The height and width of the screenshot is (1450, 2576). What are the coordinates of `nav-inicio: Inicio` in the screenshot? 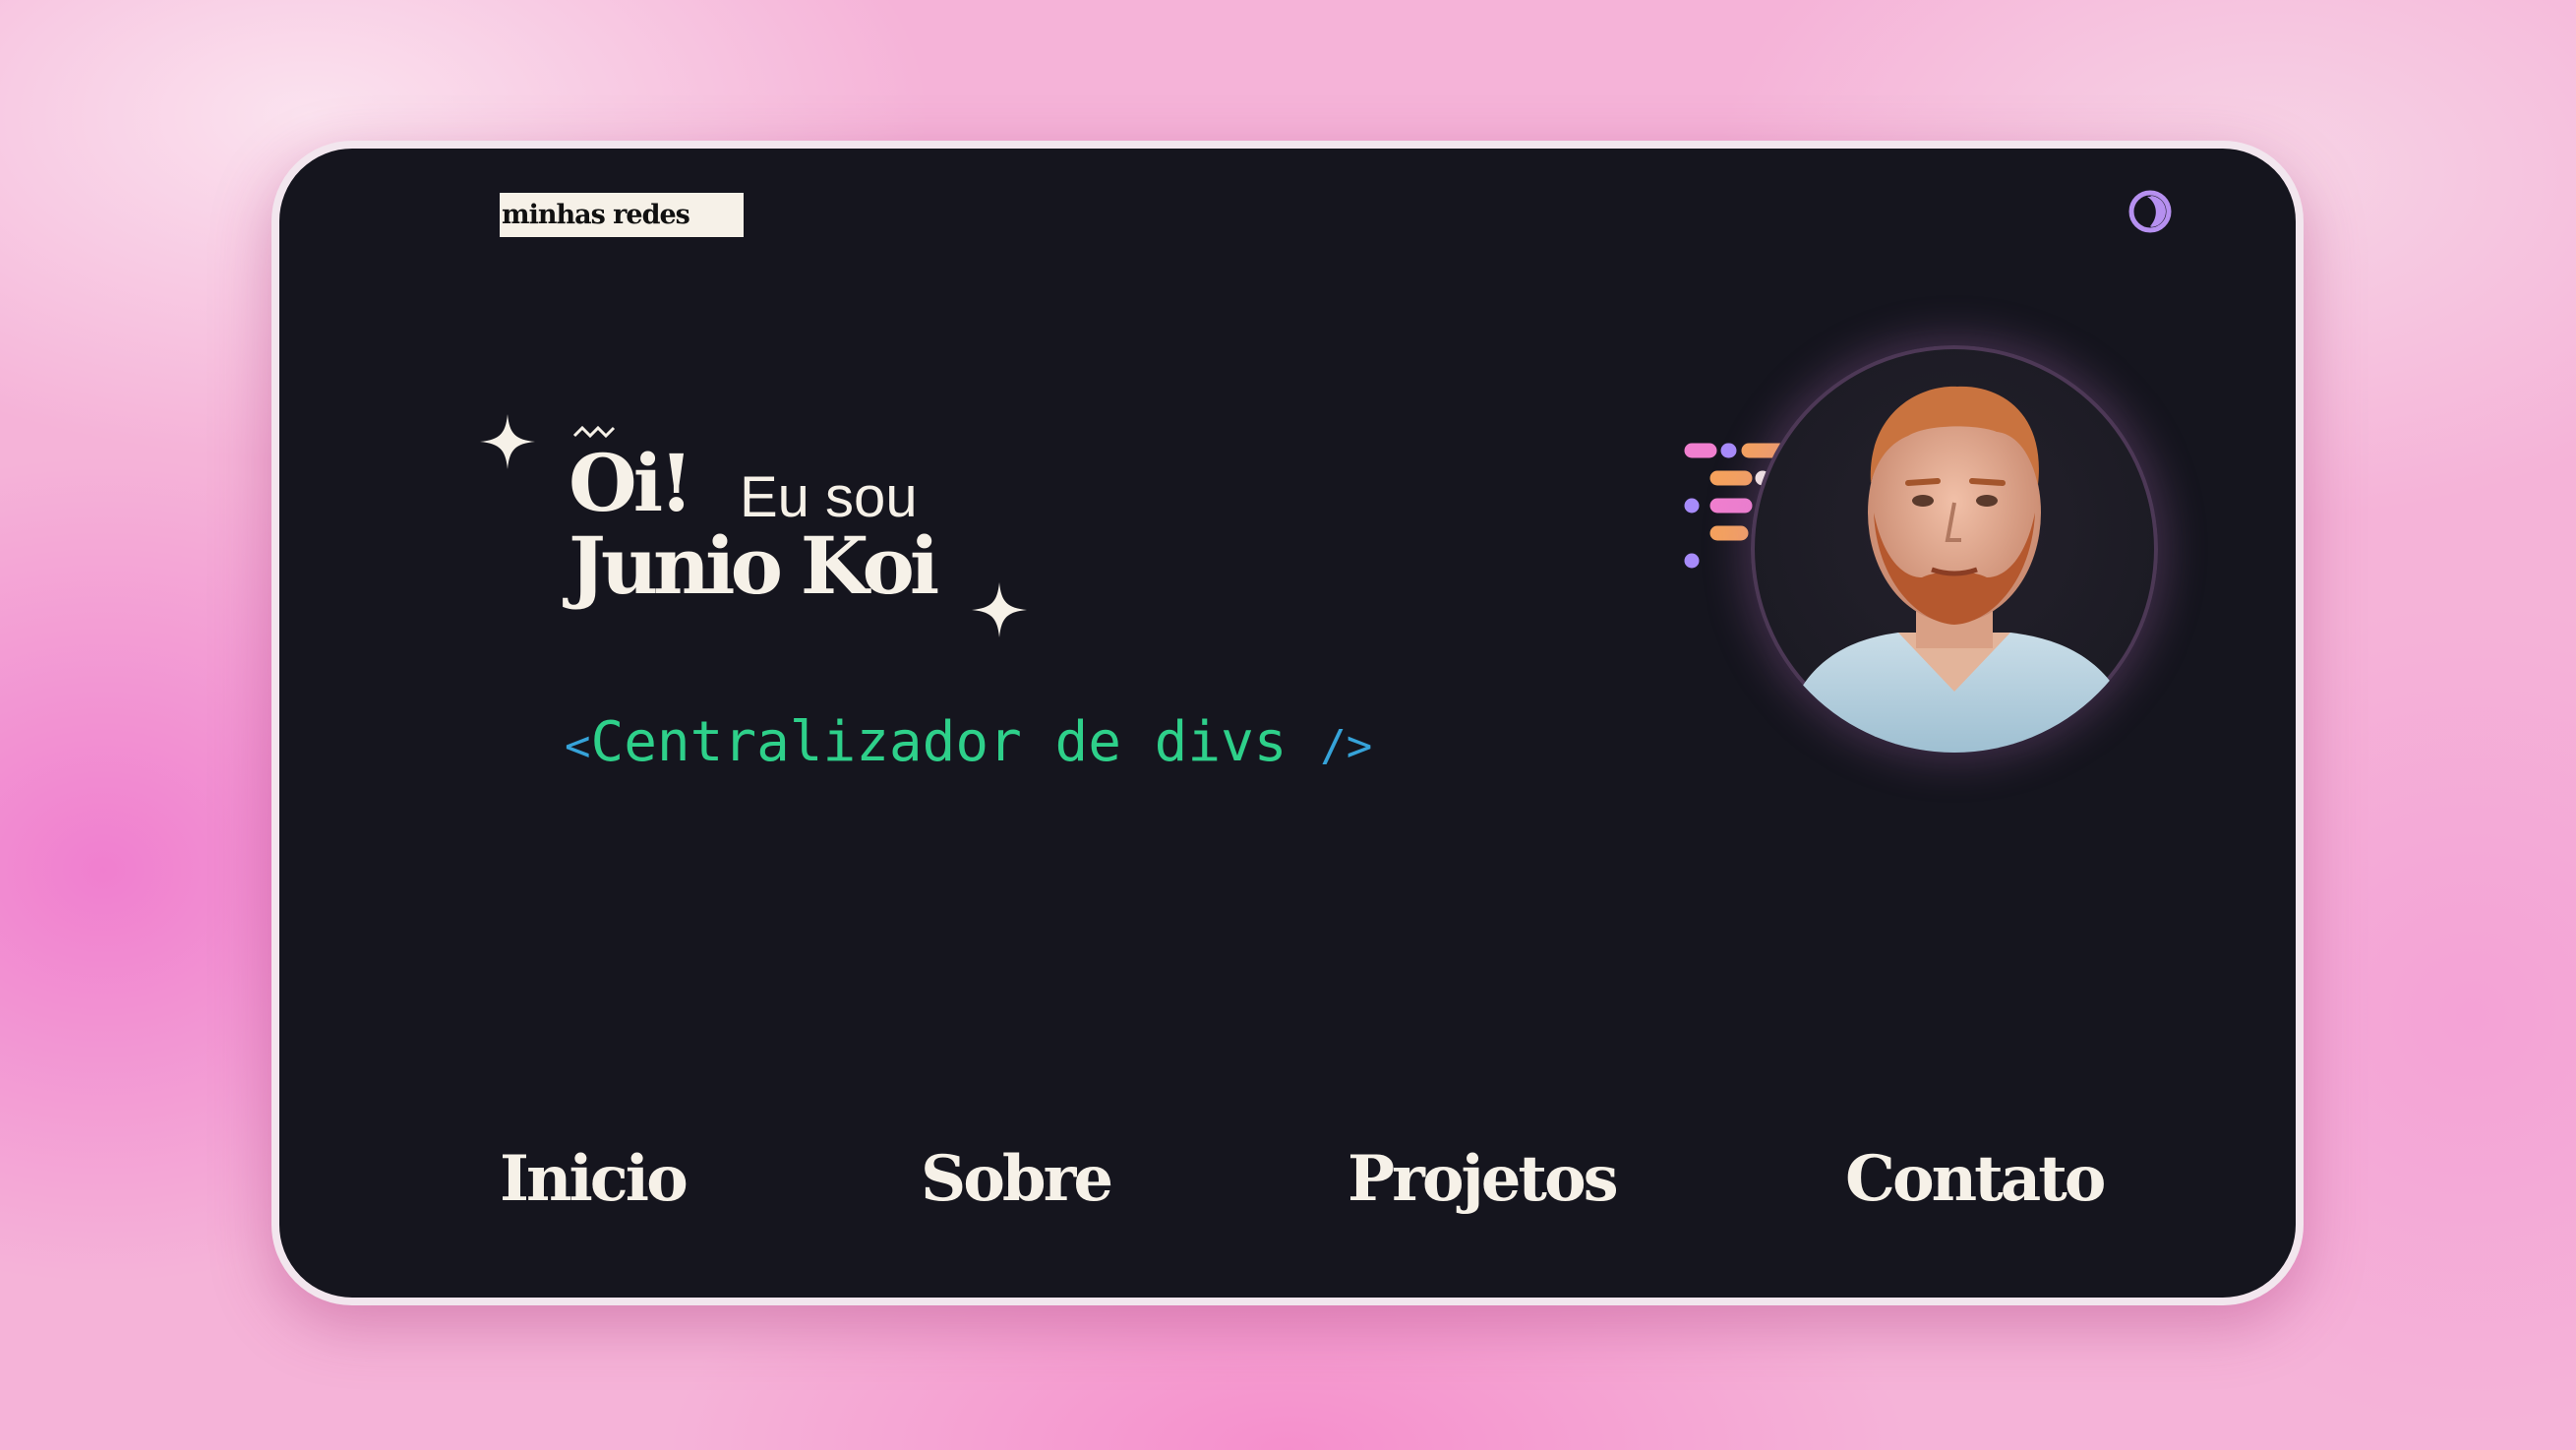 It's located at (594, 1179).